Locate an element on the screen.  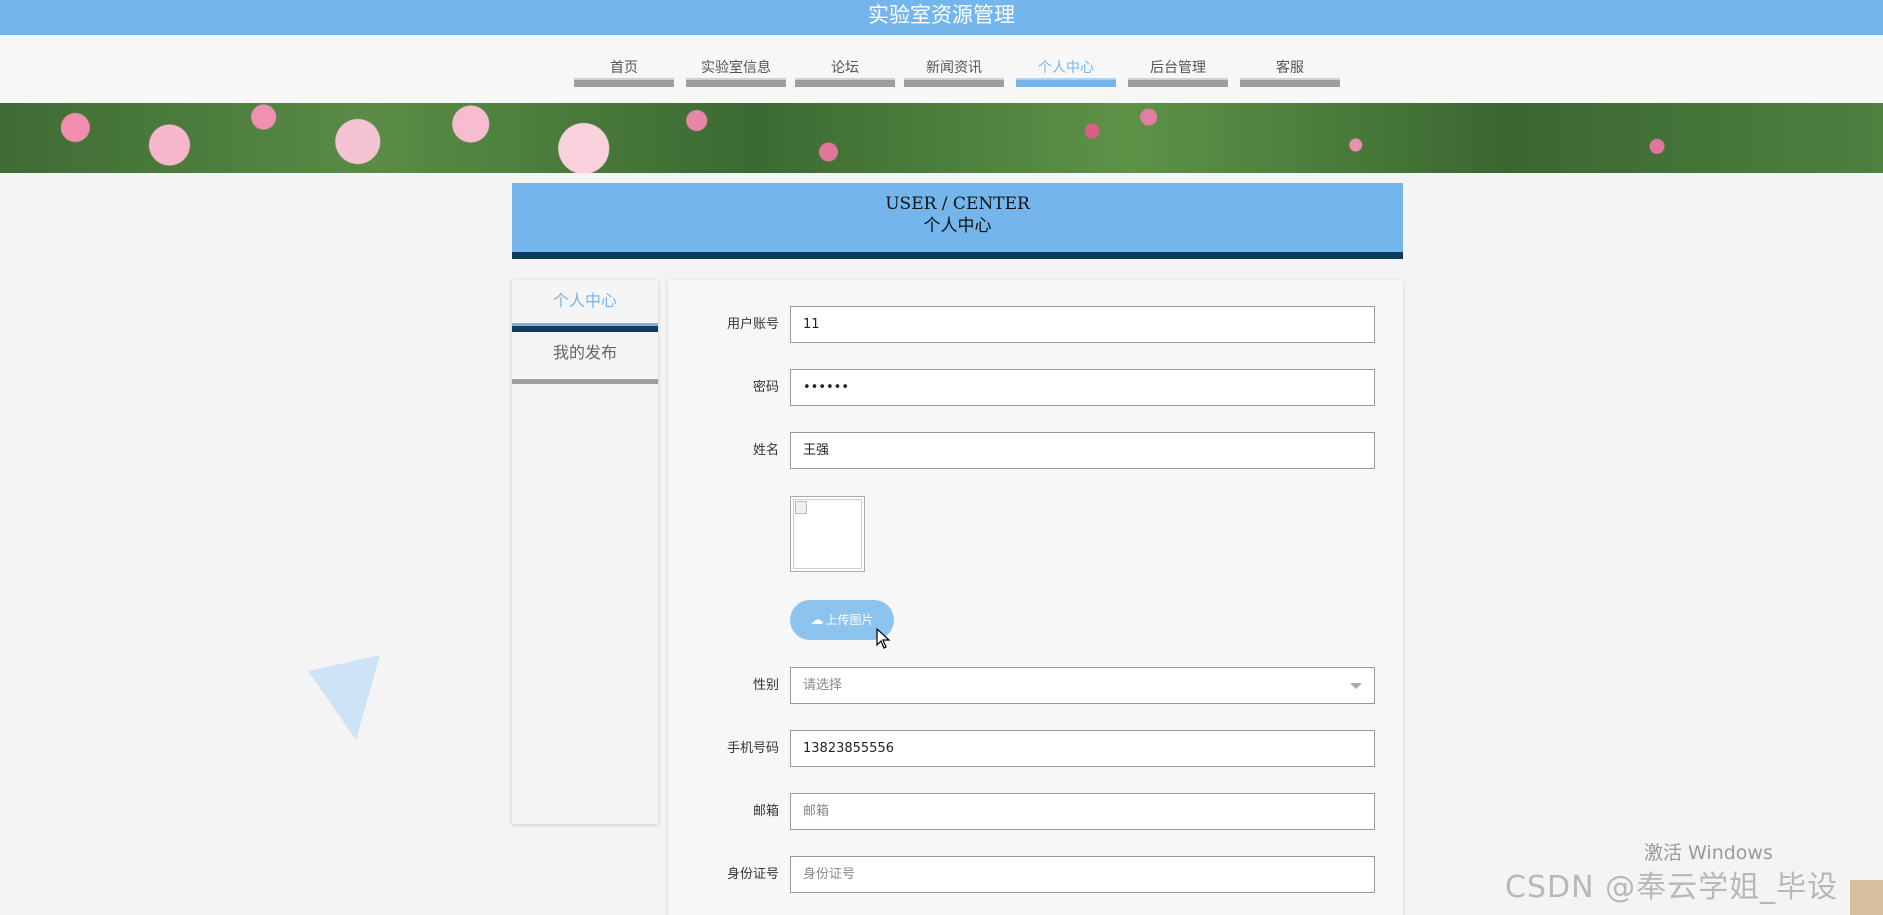
form-row-id-card: 身份证号 身份证号 is located at coordinates (1035, 874).